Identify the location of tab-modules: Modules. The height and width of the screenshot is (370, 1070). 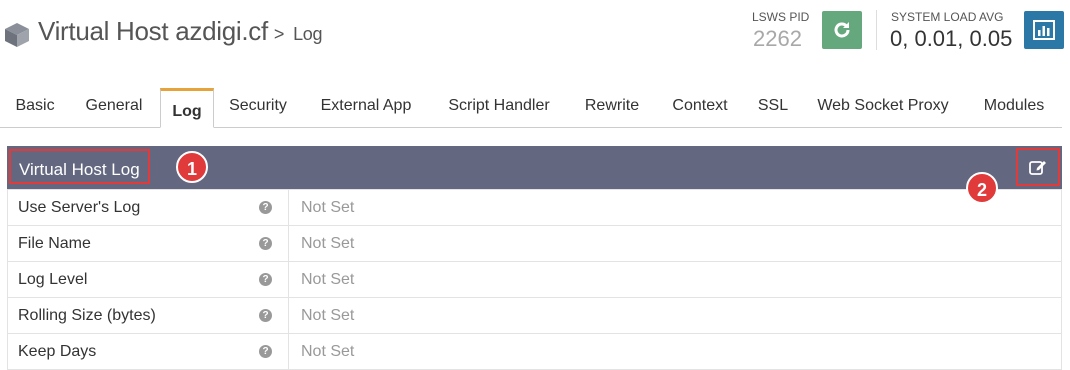
(1014, 106).